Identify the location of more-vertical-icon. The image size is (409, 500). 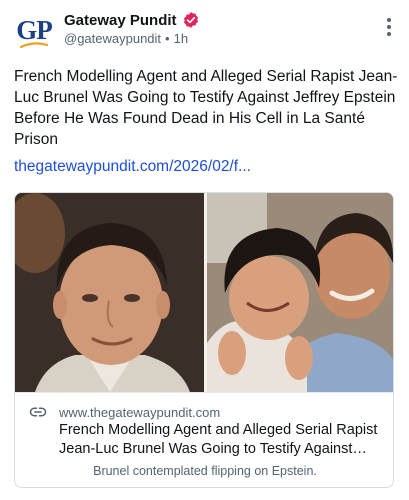
(389, 28).